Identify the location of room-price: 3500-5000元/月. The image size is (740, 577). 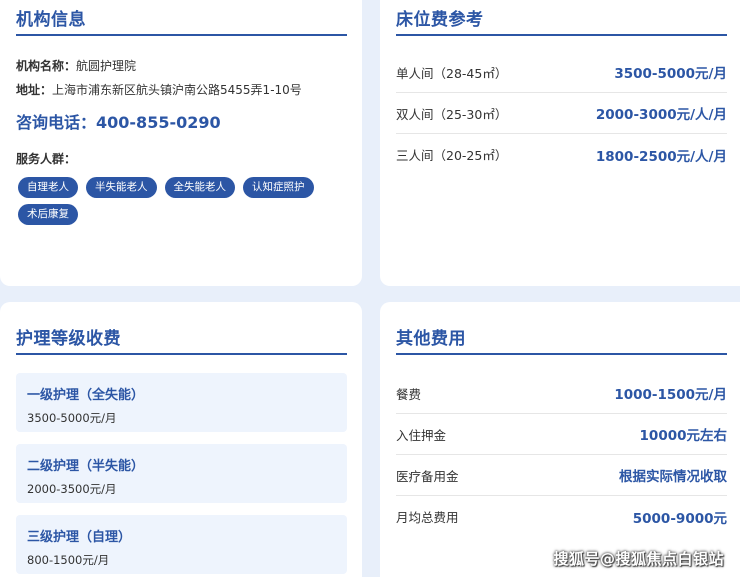
(670, 74).